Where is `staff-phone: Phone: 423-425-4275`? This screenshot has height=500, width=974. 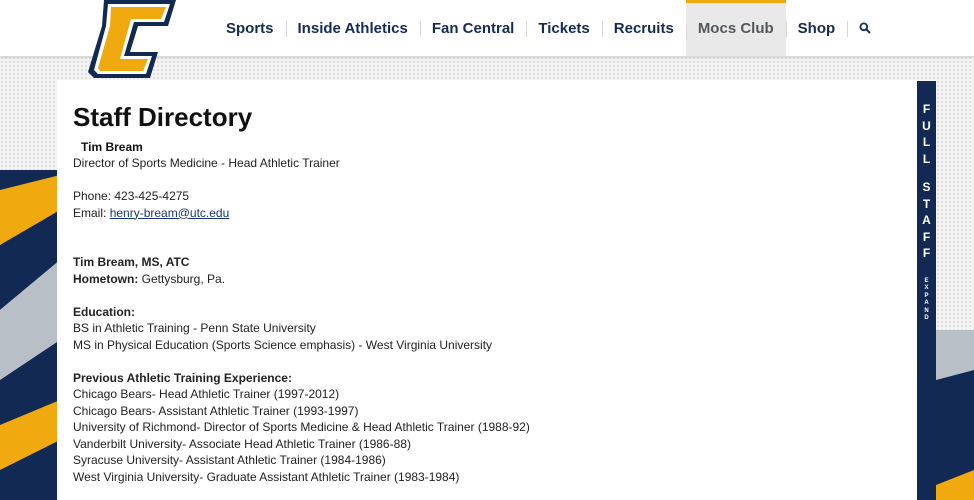 staff-phone: Phone: 423-425-4275 is located at coordinates (131, 196).